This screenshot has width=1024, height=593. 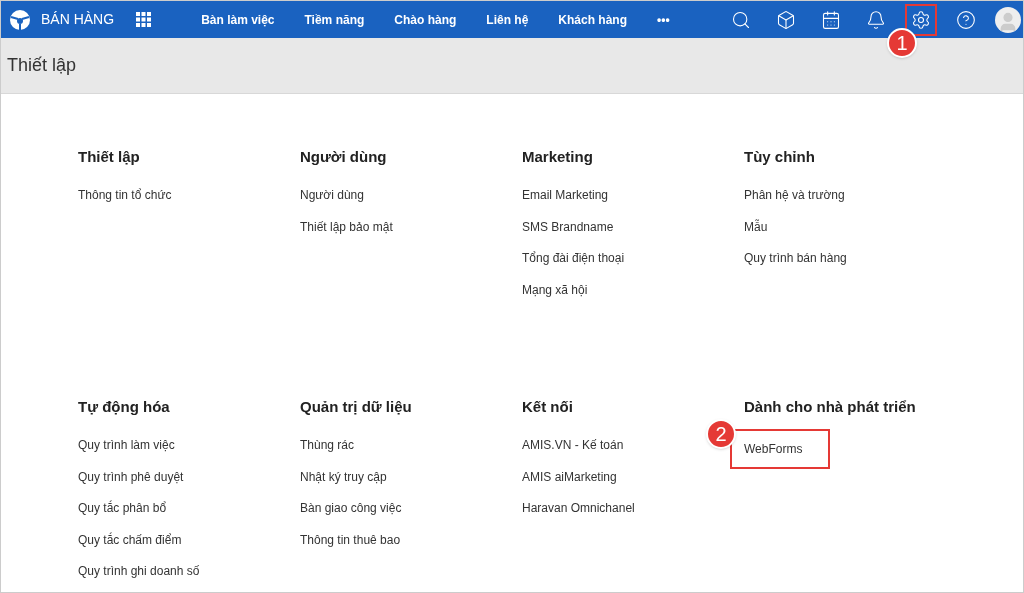 I want to click on settings-link: Thiết lập bảo mật, so click(x=411, y=233).